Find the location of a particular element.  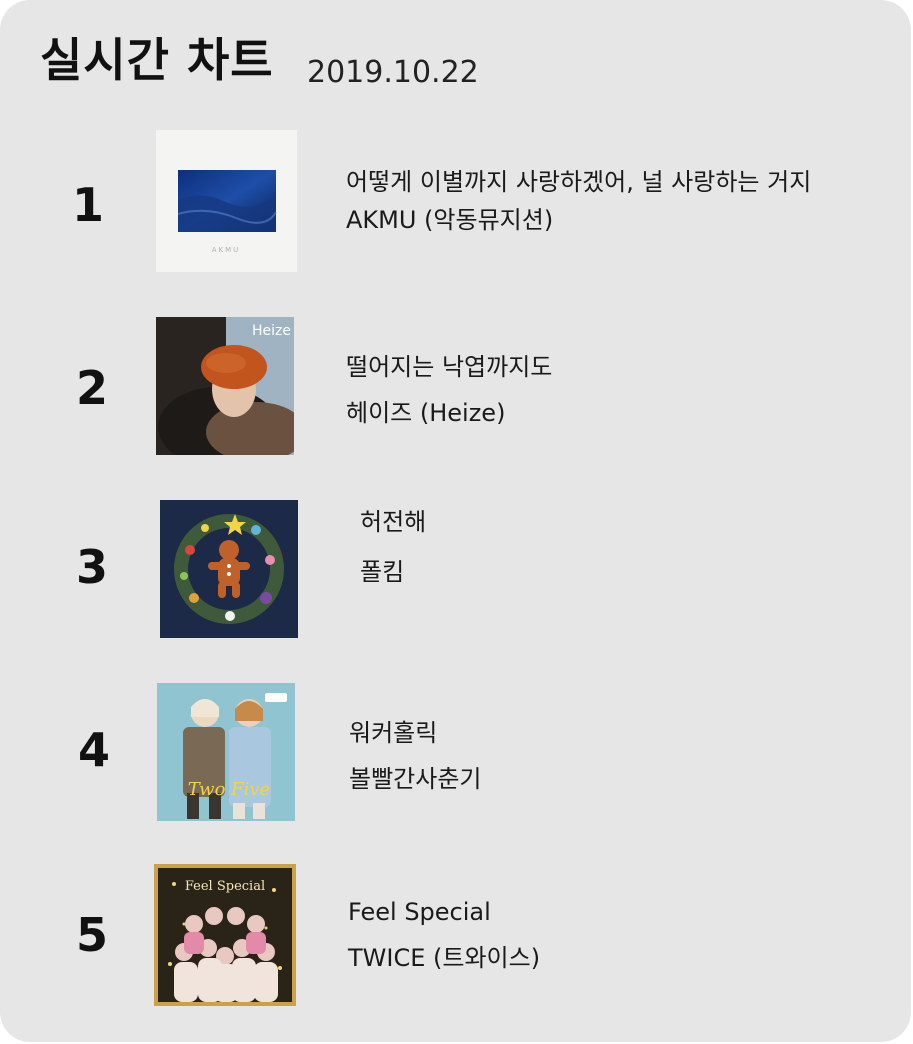

rank-number: 3 is located at coordinates (91, 567).